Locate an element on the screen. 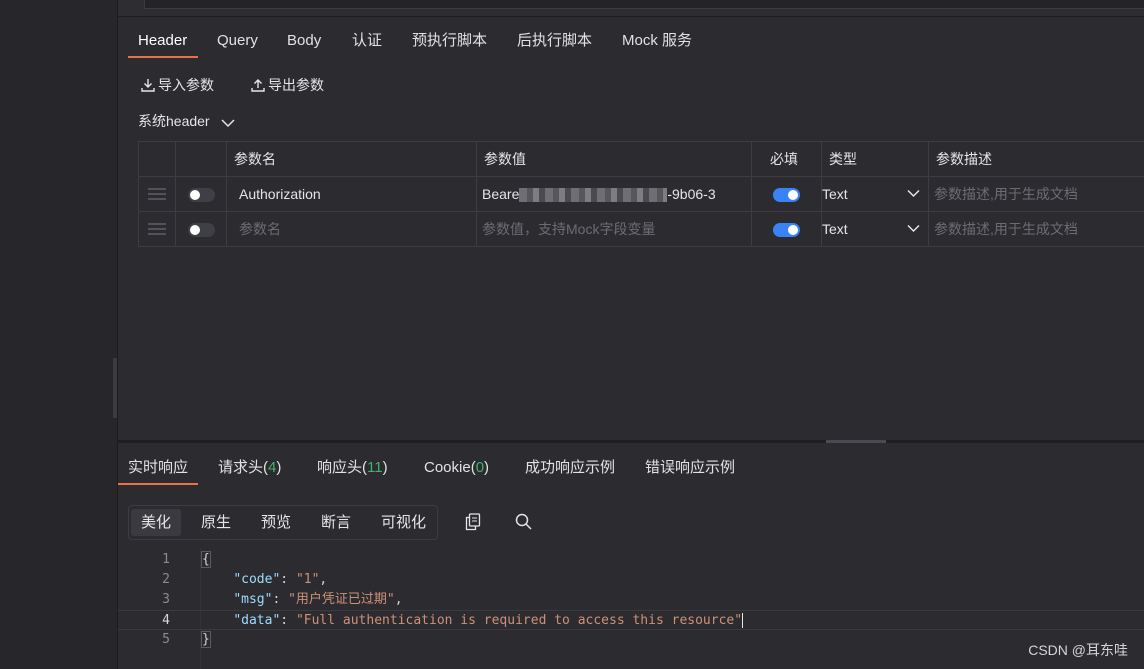 The width and height of the screenshot is (1144, 669). url-bar-area is located at coordinates (631, 8).